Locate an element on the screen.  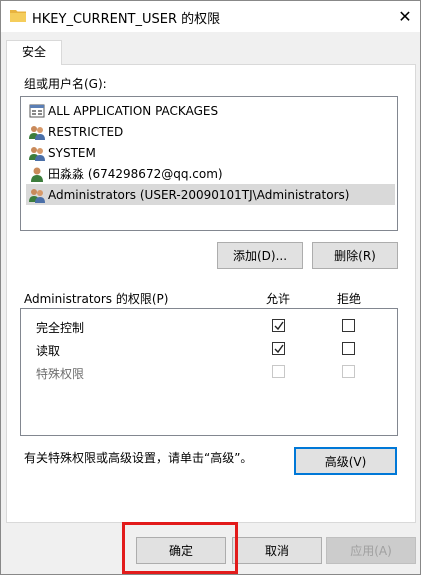
allow-checkbox-full-control is located at coordinates (278, 325).